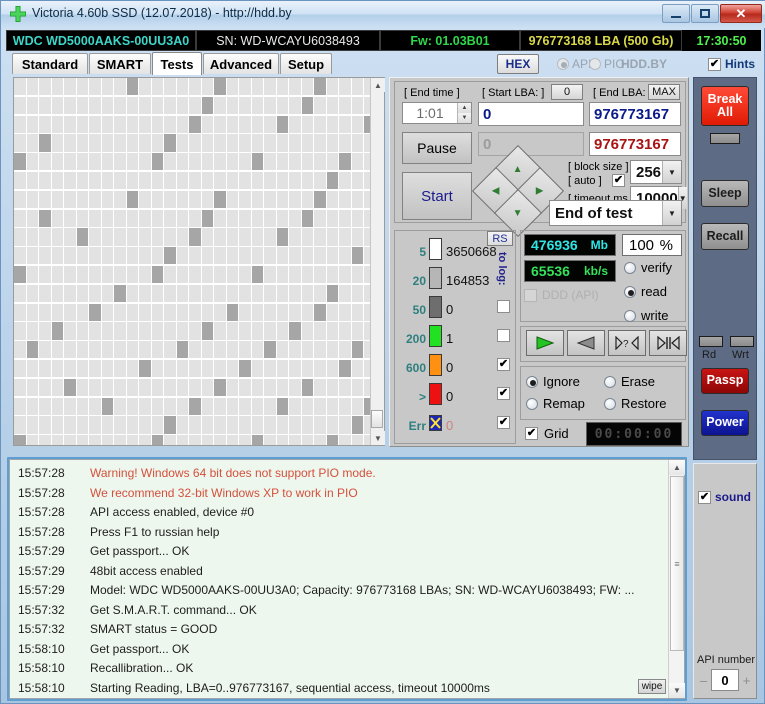  What do you see at coordinates (437, 113) in the screenshot?
I see `end-time-spinner: 1:01 ▲ ▼` at bounding box center [437, 113].